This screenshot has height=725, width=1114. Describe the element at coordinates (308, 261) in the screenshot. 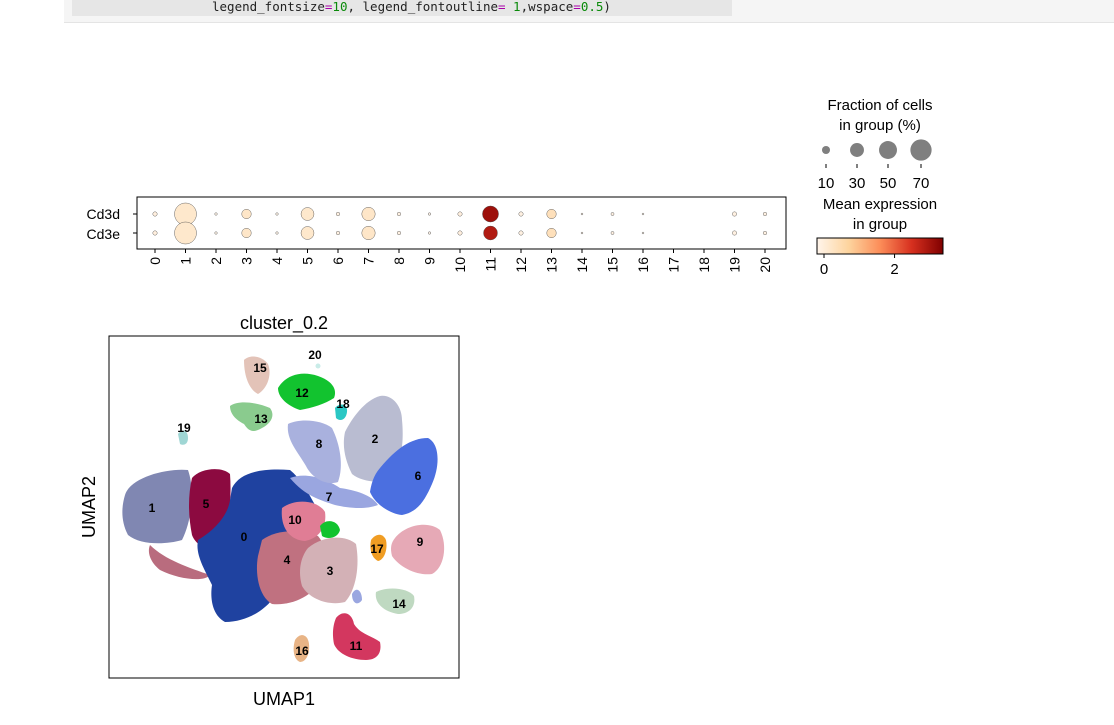

I see `xtick-label-5: 5` at that location.